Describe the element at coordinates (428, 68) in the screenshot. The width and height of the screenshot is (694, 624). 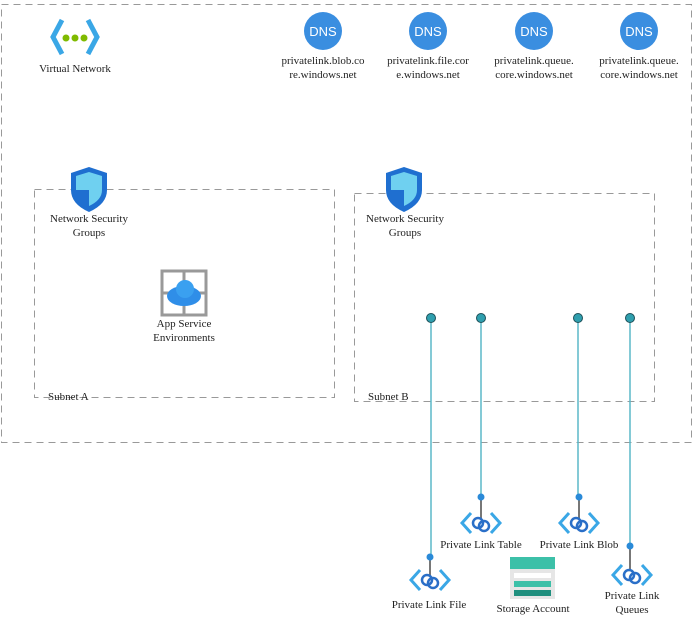
I see `dns-zone-label: privatelink.file.cor e.windows.net` at that location.